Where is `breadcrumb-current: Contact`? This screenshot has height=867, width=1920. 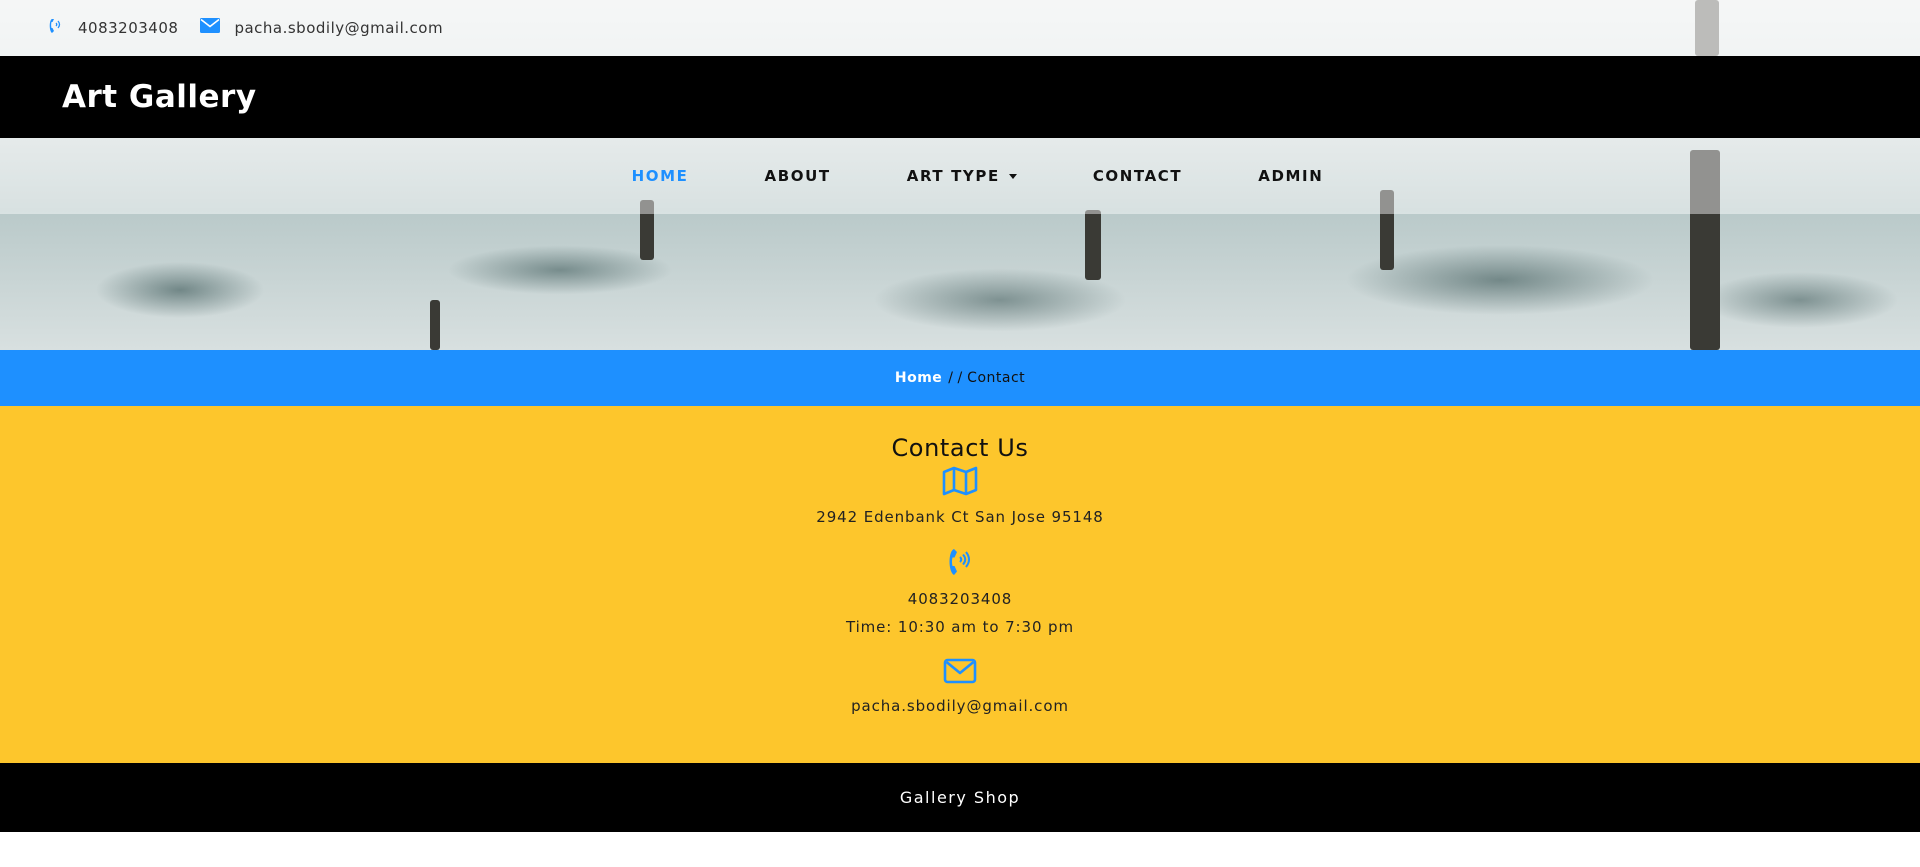
breadcrumb-current: Contact is located at coordinates (996, 378).